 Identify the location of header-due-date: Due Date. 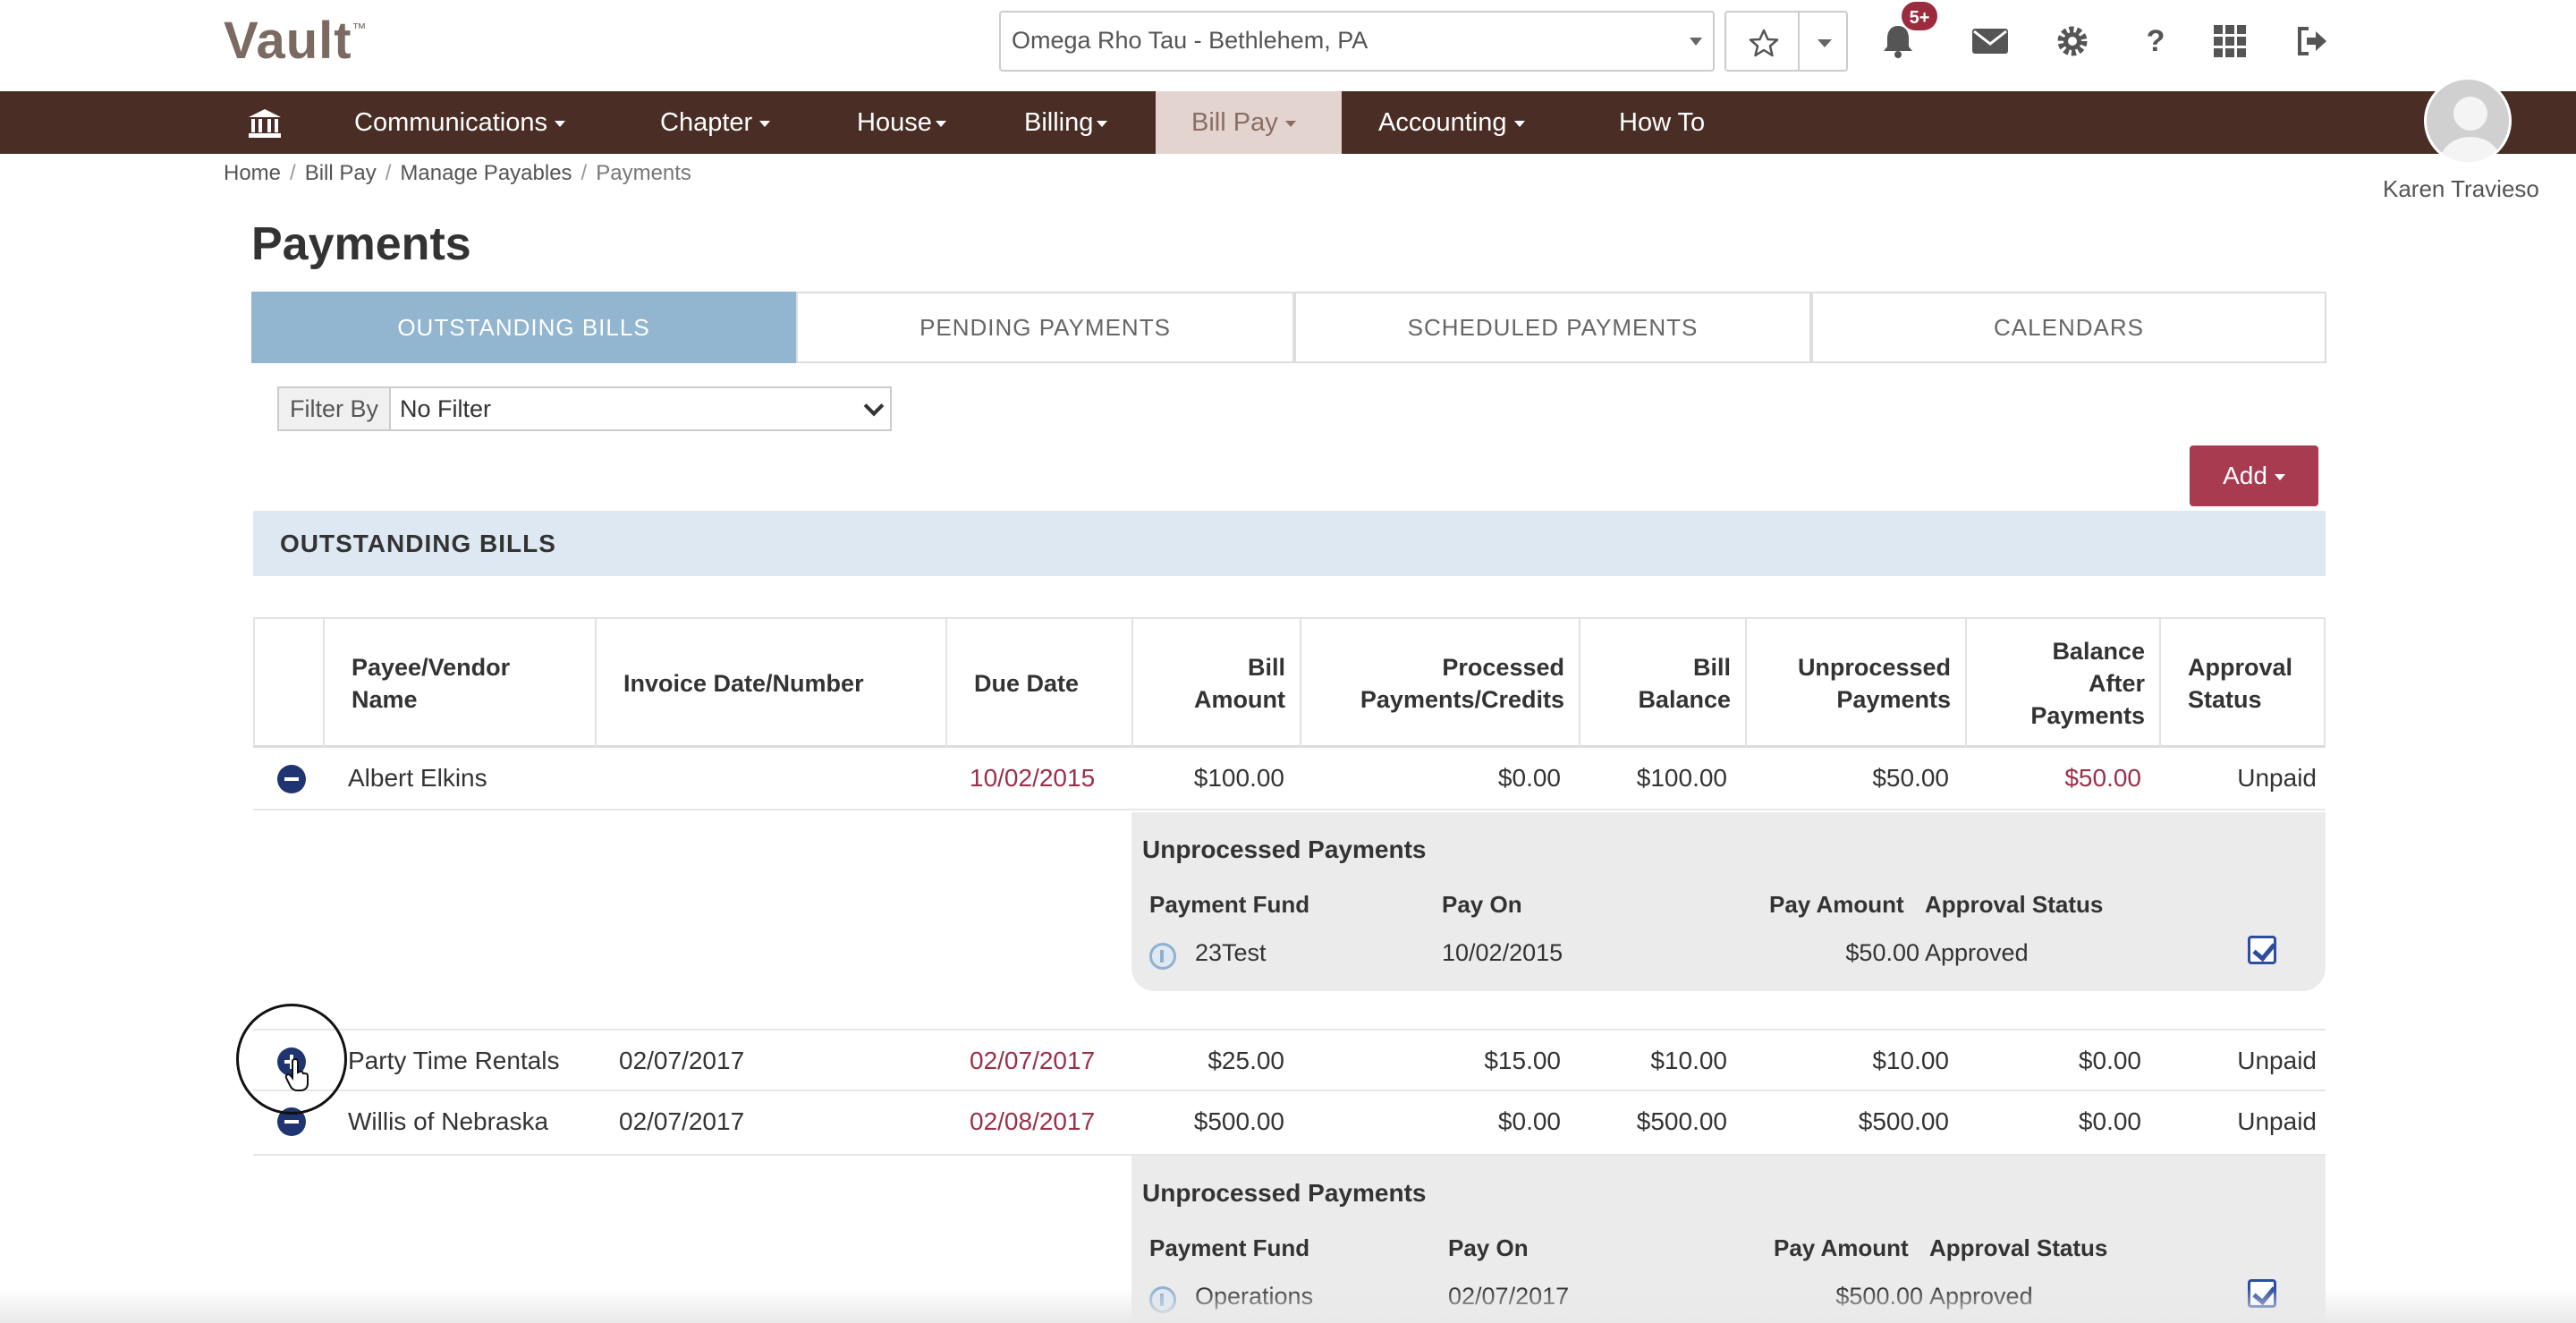
(1038, 683).